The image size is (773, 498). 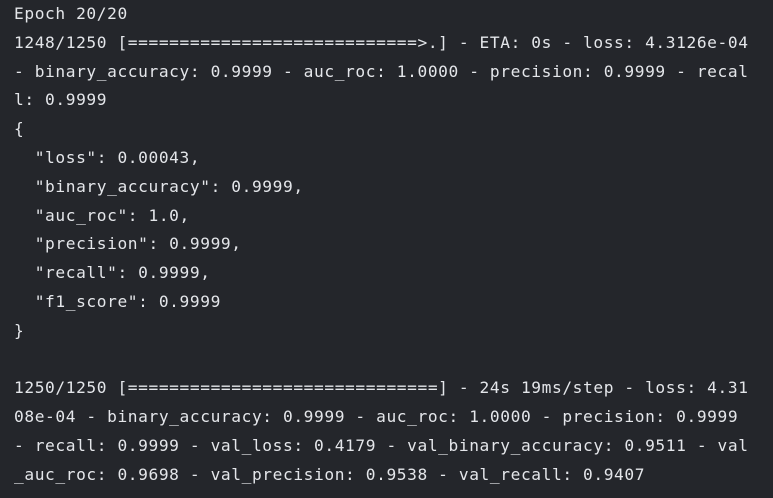 What do you see at coordinates (159, 186) in the screenshot?
I see `json-binary-accuracy-line: "binary_accuracy": 0.9999,` at bounding box center [159, 186].